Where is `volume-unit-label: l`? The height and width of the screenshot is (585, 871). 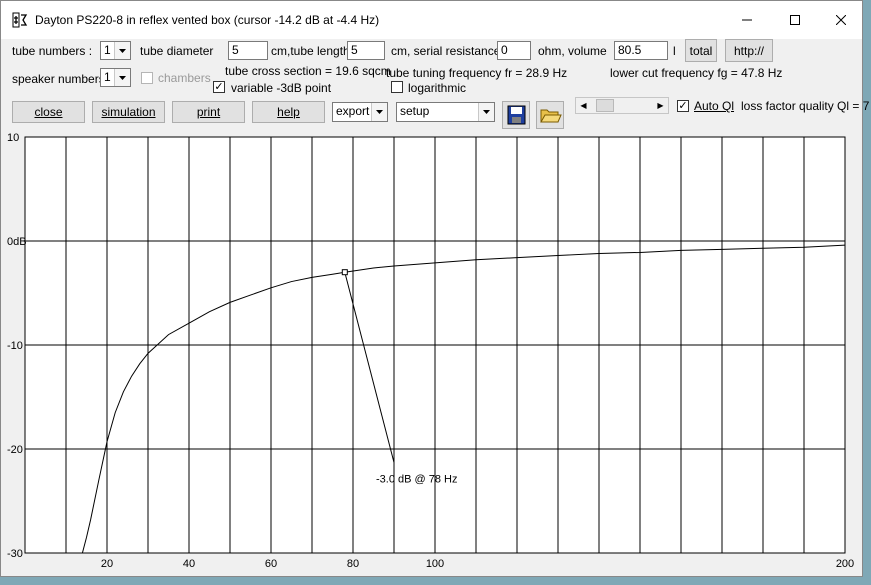 volume-unit-label: l is located at coordinates (674, 51).